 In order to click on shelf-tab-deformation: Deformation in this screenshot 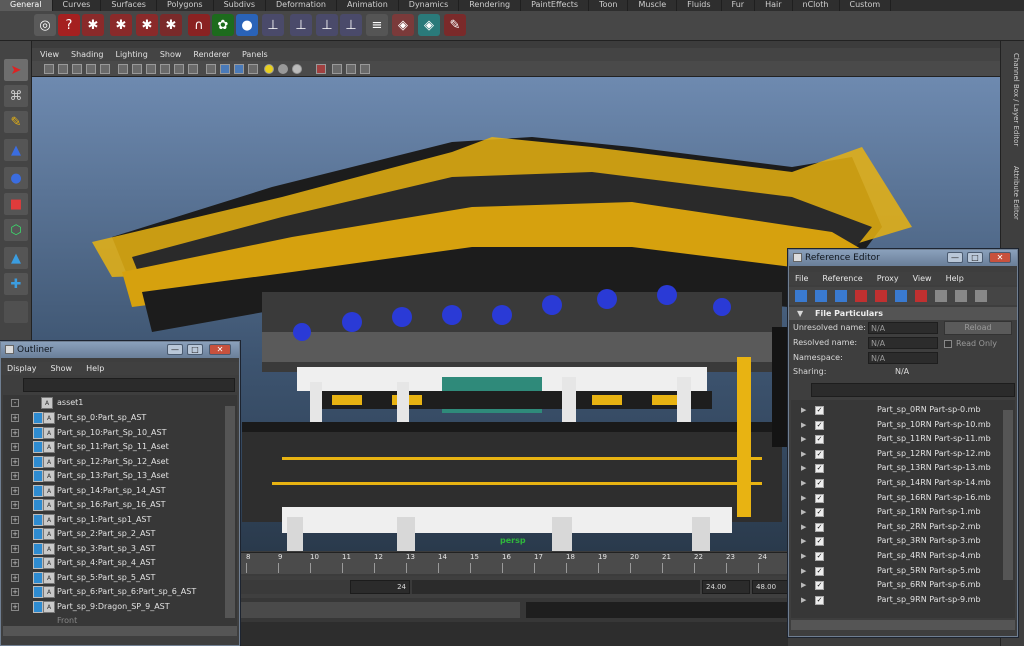, I will do `click(301, 5)`.